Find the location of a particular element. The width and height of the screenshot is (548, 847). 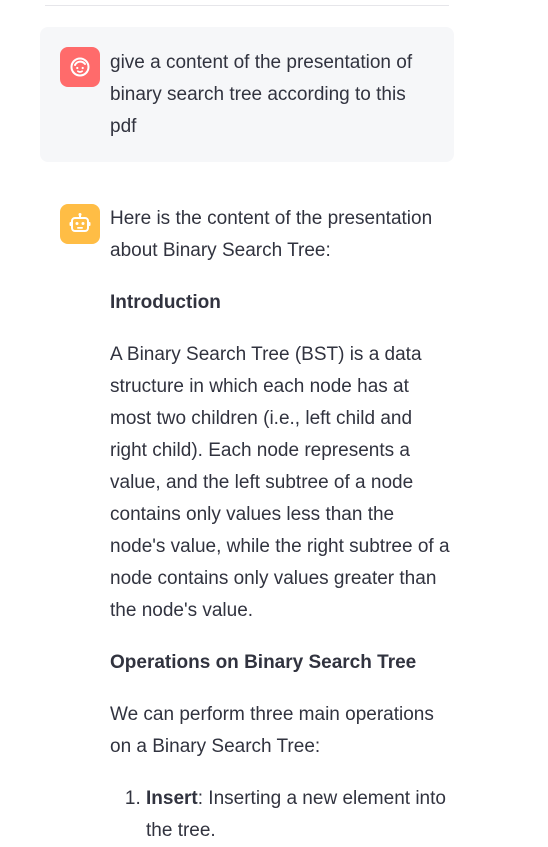

operation-title: Insert is located at coordinates (172, 798).